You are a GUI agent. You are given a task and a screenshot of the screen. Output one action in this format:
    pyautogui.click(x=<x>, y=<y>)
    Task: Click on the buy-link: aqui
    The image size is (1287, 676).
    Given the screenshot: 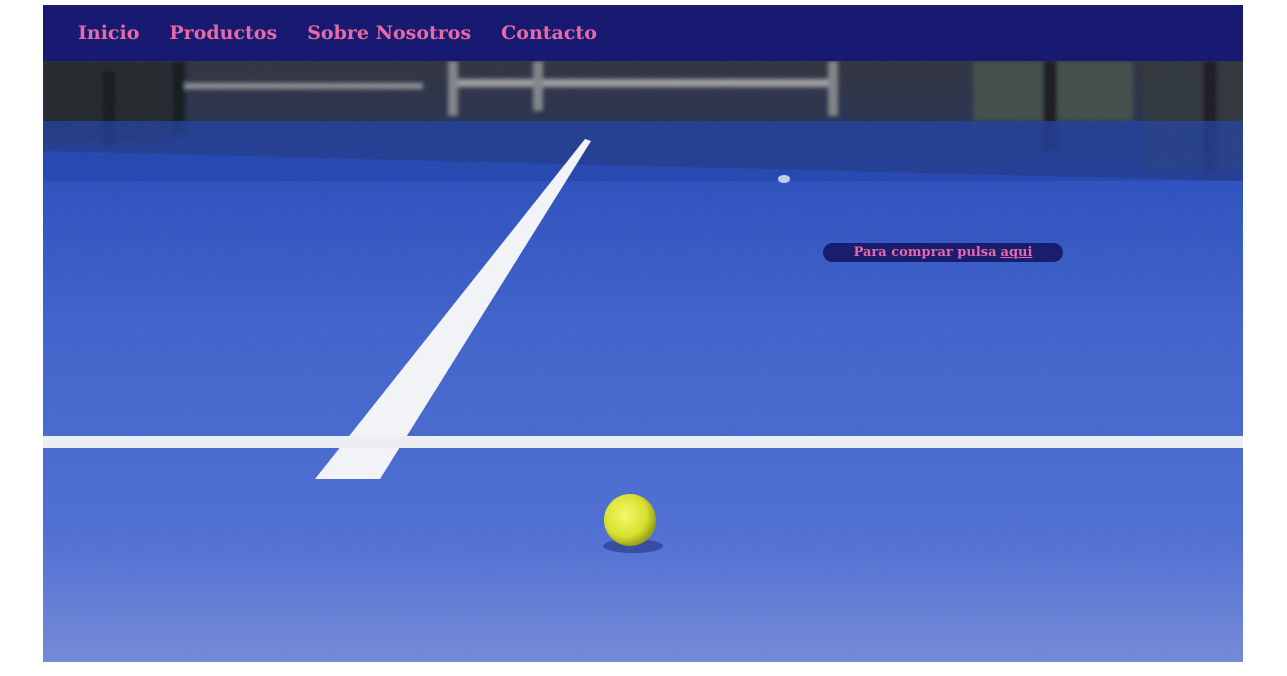 What is the action you would take?
    pyautogui.click(x=1017, y=252)
    